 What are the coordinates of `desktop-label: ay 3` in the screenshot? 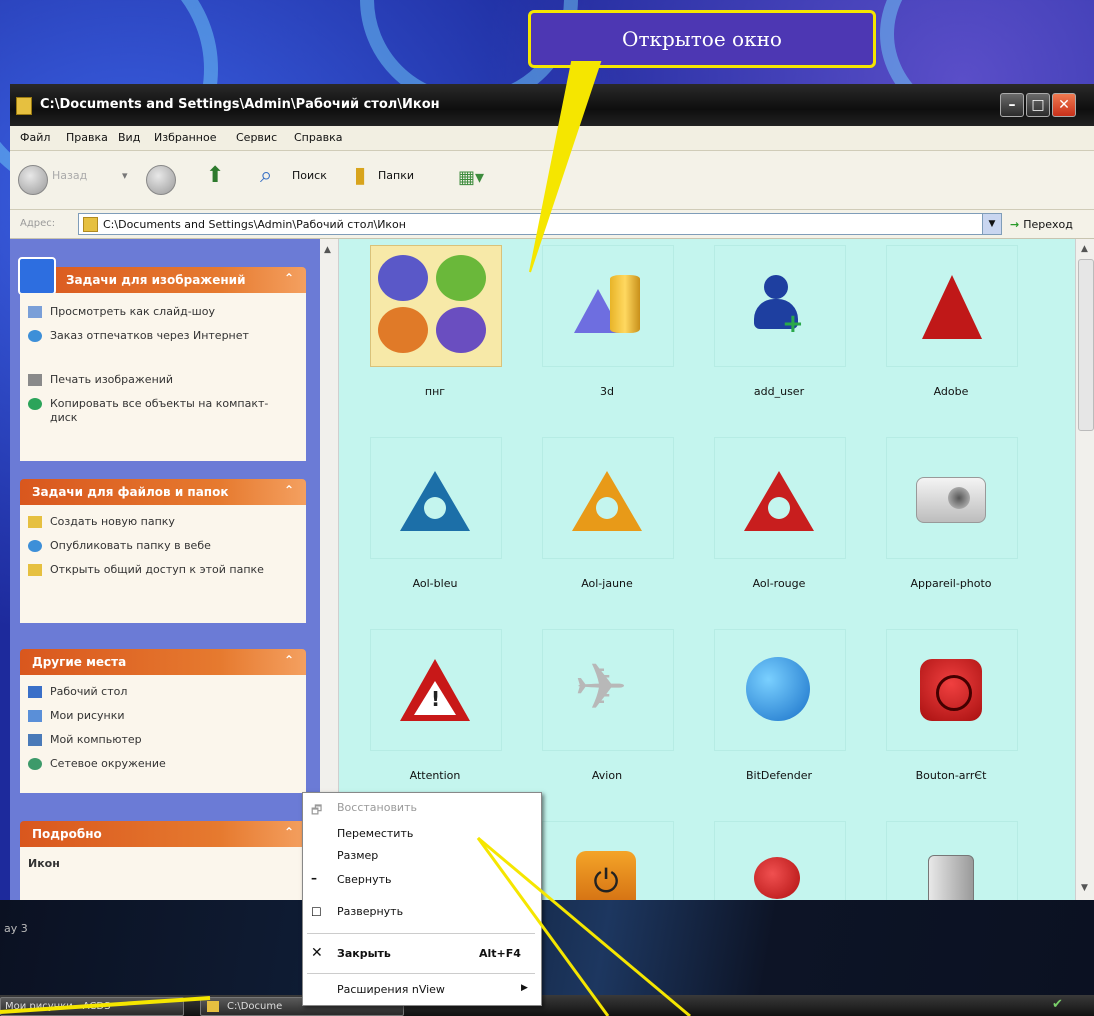 It's located at (16, 928).